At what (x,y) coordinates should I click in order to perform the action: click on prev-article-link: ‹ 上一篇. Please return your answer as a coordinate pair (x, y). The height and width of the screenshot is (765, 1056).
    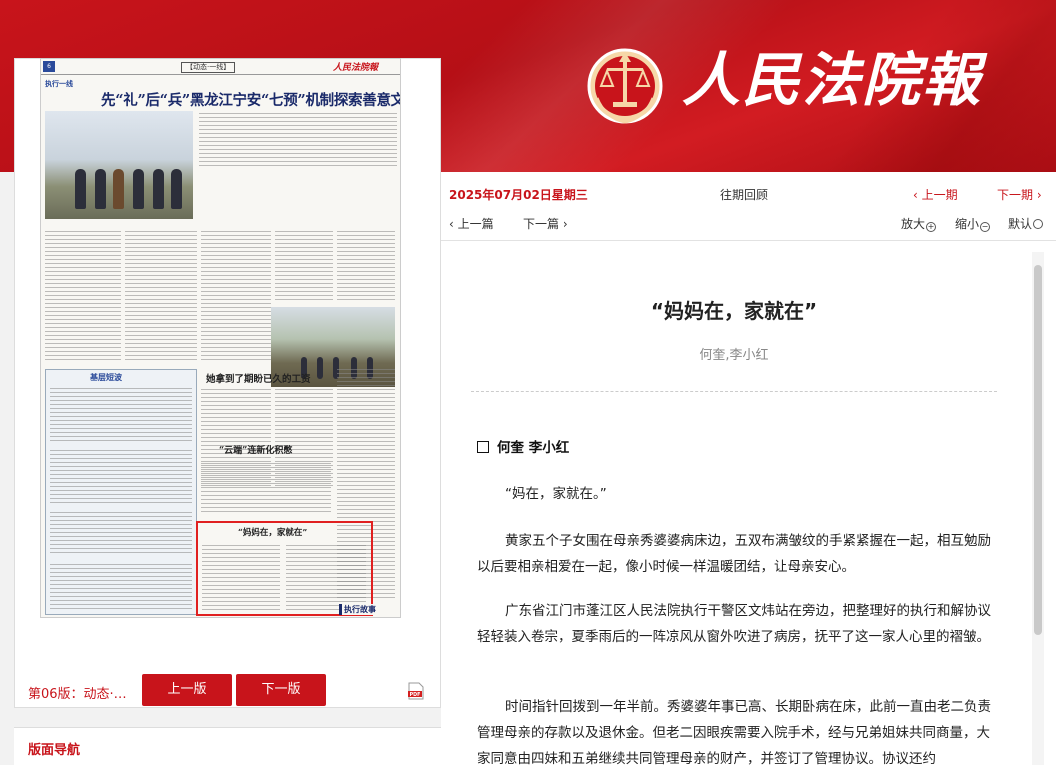
    Looking at the image, I should click on (471, 223).